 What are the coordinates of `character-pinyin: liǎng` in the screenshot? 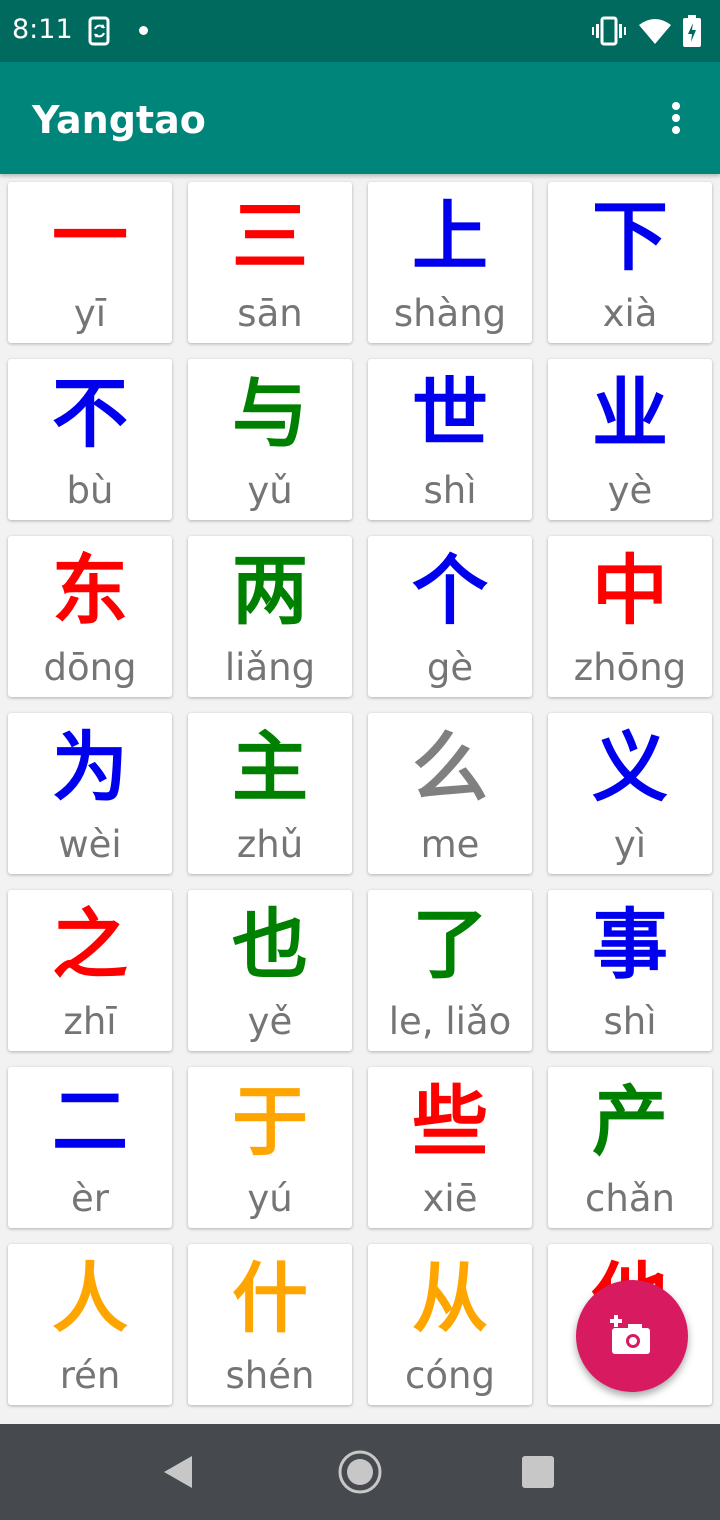 It's located at (270, 667).